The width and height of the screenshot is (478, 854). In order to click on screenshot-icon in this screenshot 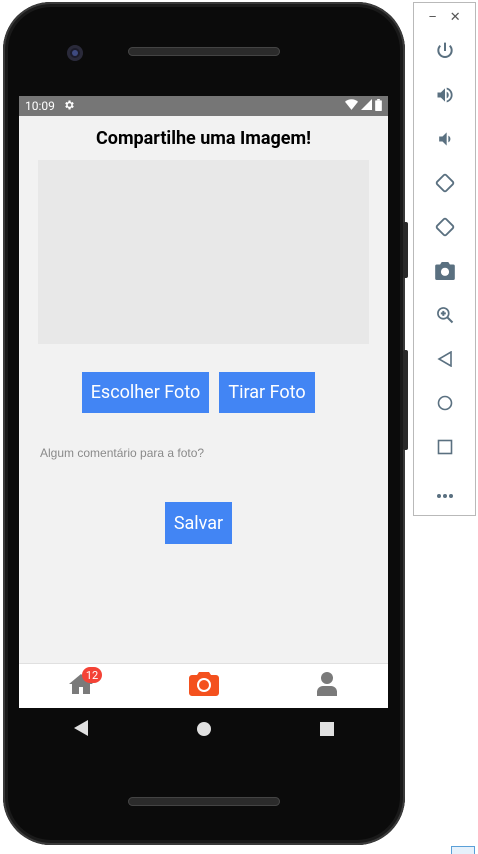, I will do `click(444, 273)`.